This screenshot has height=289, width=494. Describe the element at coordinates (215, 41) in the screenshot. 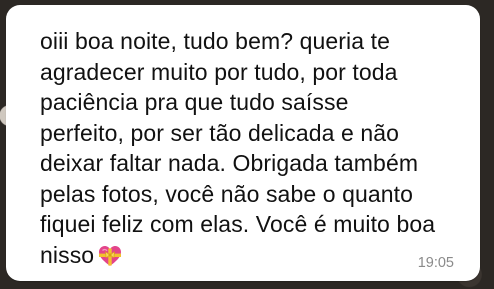

I see `message-line: oiii boa noite, tudo bem? queria te` at that location.